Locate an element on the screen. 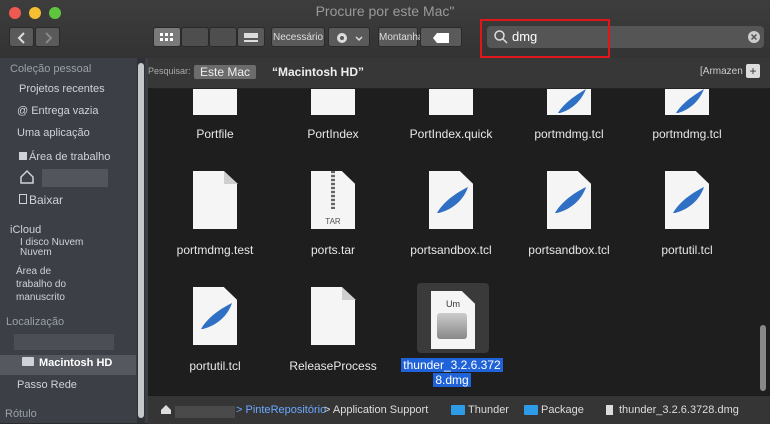  edit-tags-button is located at coordinates (441, 37).